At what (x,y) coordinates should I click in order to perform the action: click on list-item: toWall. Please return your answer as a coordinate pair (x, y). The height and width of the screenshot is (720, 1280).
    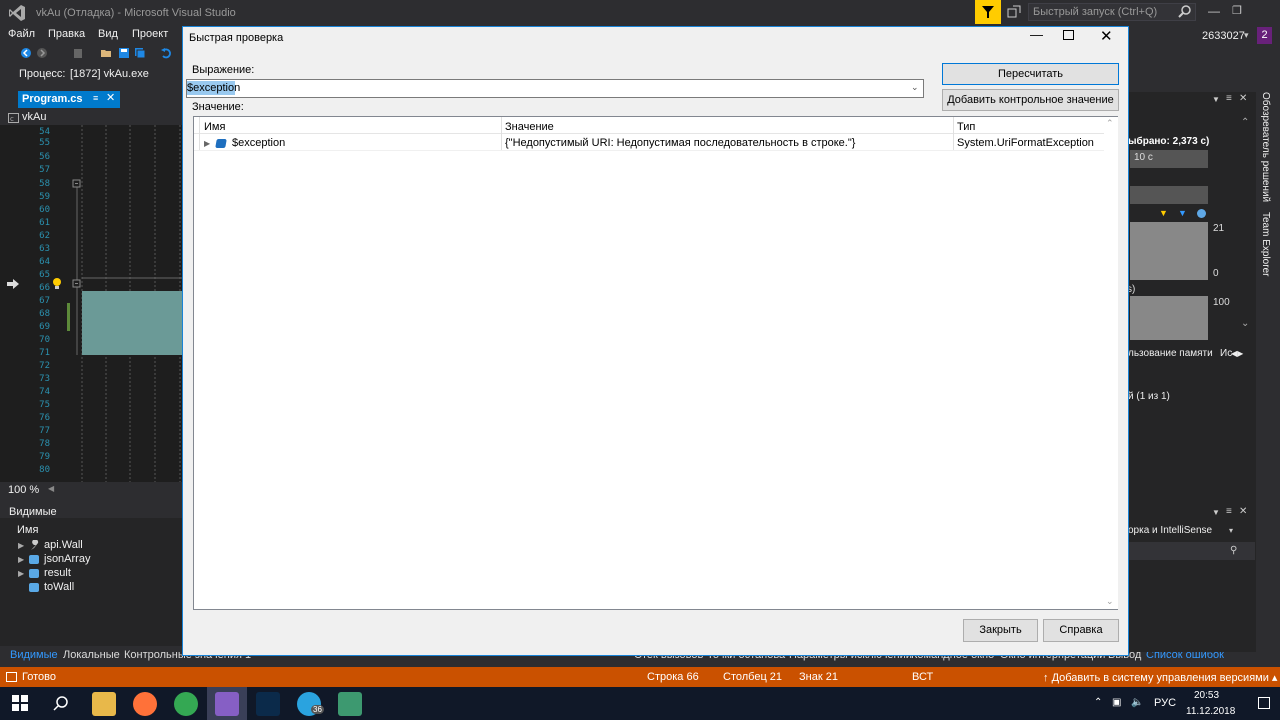
    Looking at the image, I should click on (59, 587).